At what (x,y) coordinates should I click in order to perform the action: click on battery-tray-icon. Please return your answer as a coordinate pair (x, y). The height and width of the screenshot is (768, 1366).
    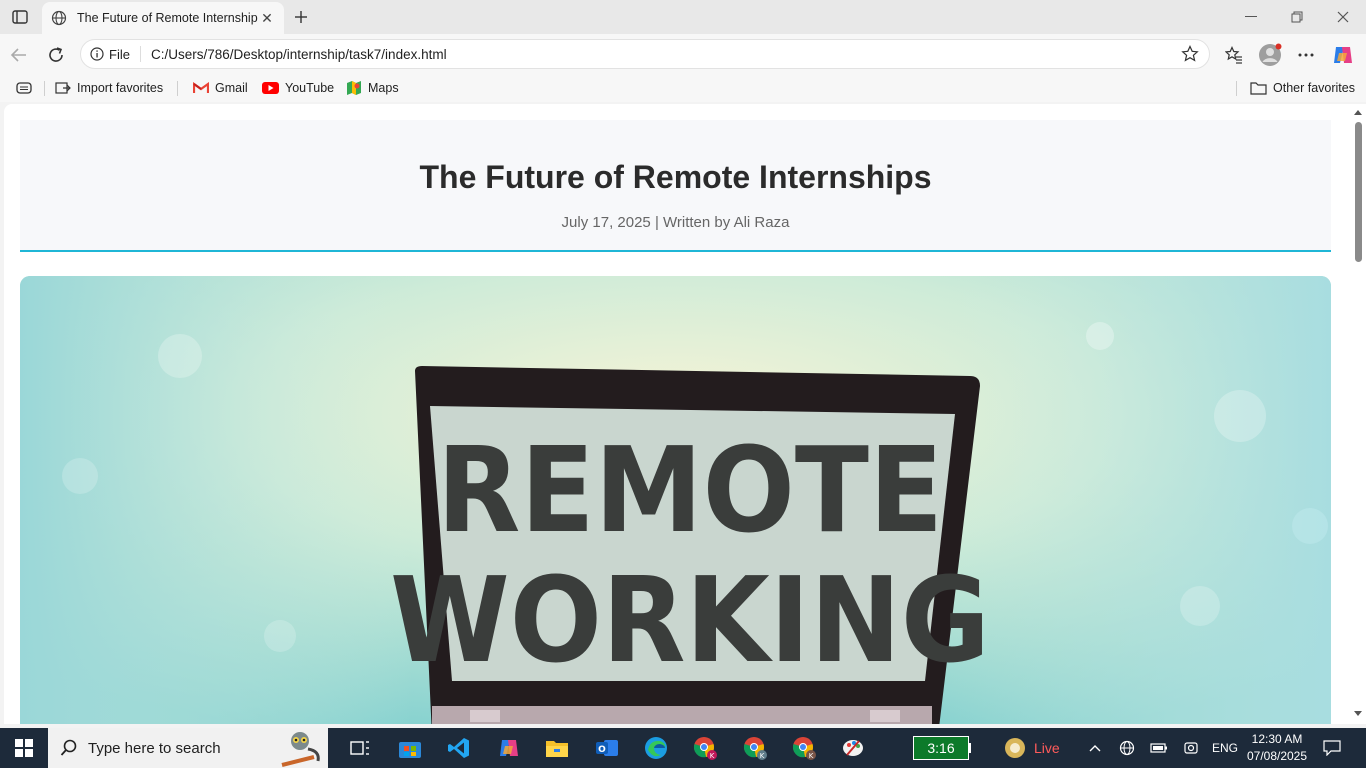
    Looking at the image, I should click on (1159, 748).